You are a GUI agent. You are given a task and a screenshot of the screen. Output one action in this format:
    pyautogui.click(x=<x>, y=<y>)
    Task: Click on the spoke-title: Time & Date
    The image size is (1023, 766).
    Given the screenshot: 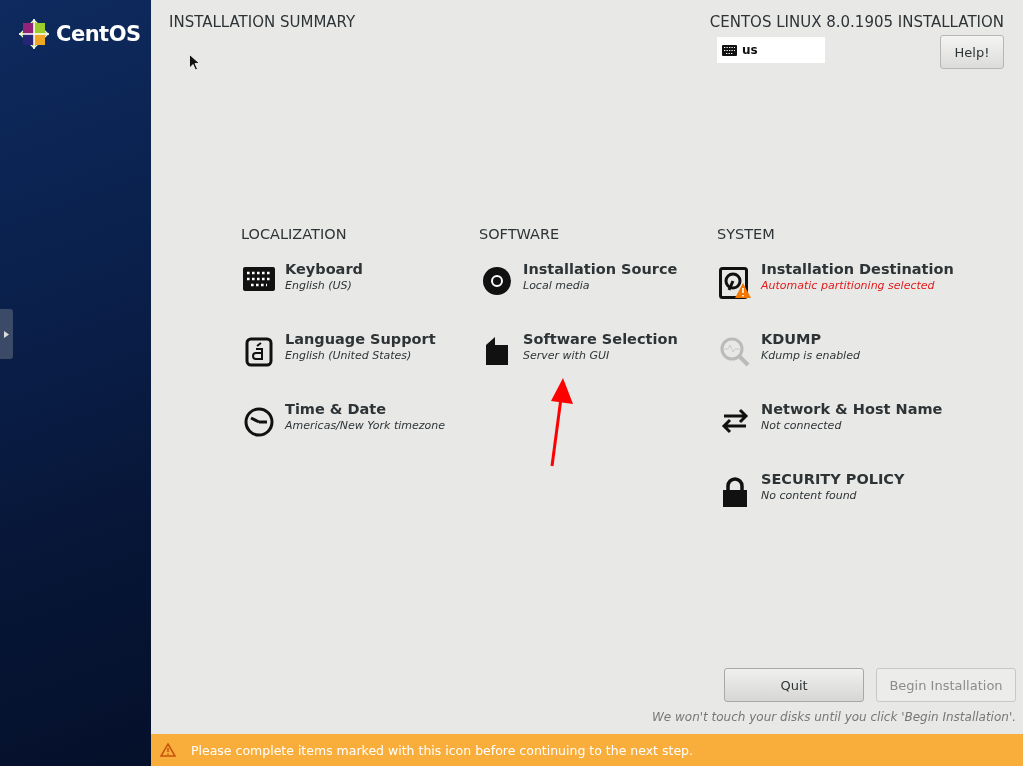 What is the action you would take?
    pyautogui.click(x=365, y=409)
    